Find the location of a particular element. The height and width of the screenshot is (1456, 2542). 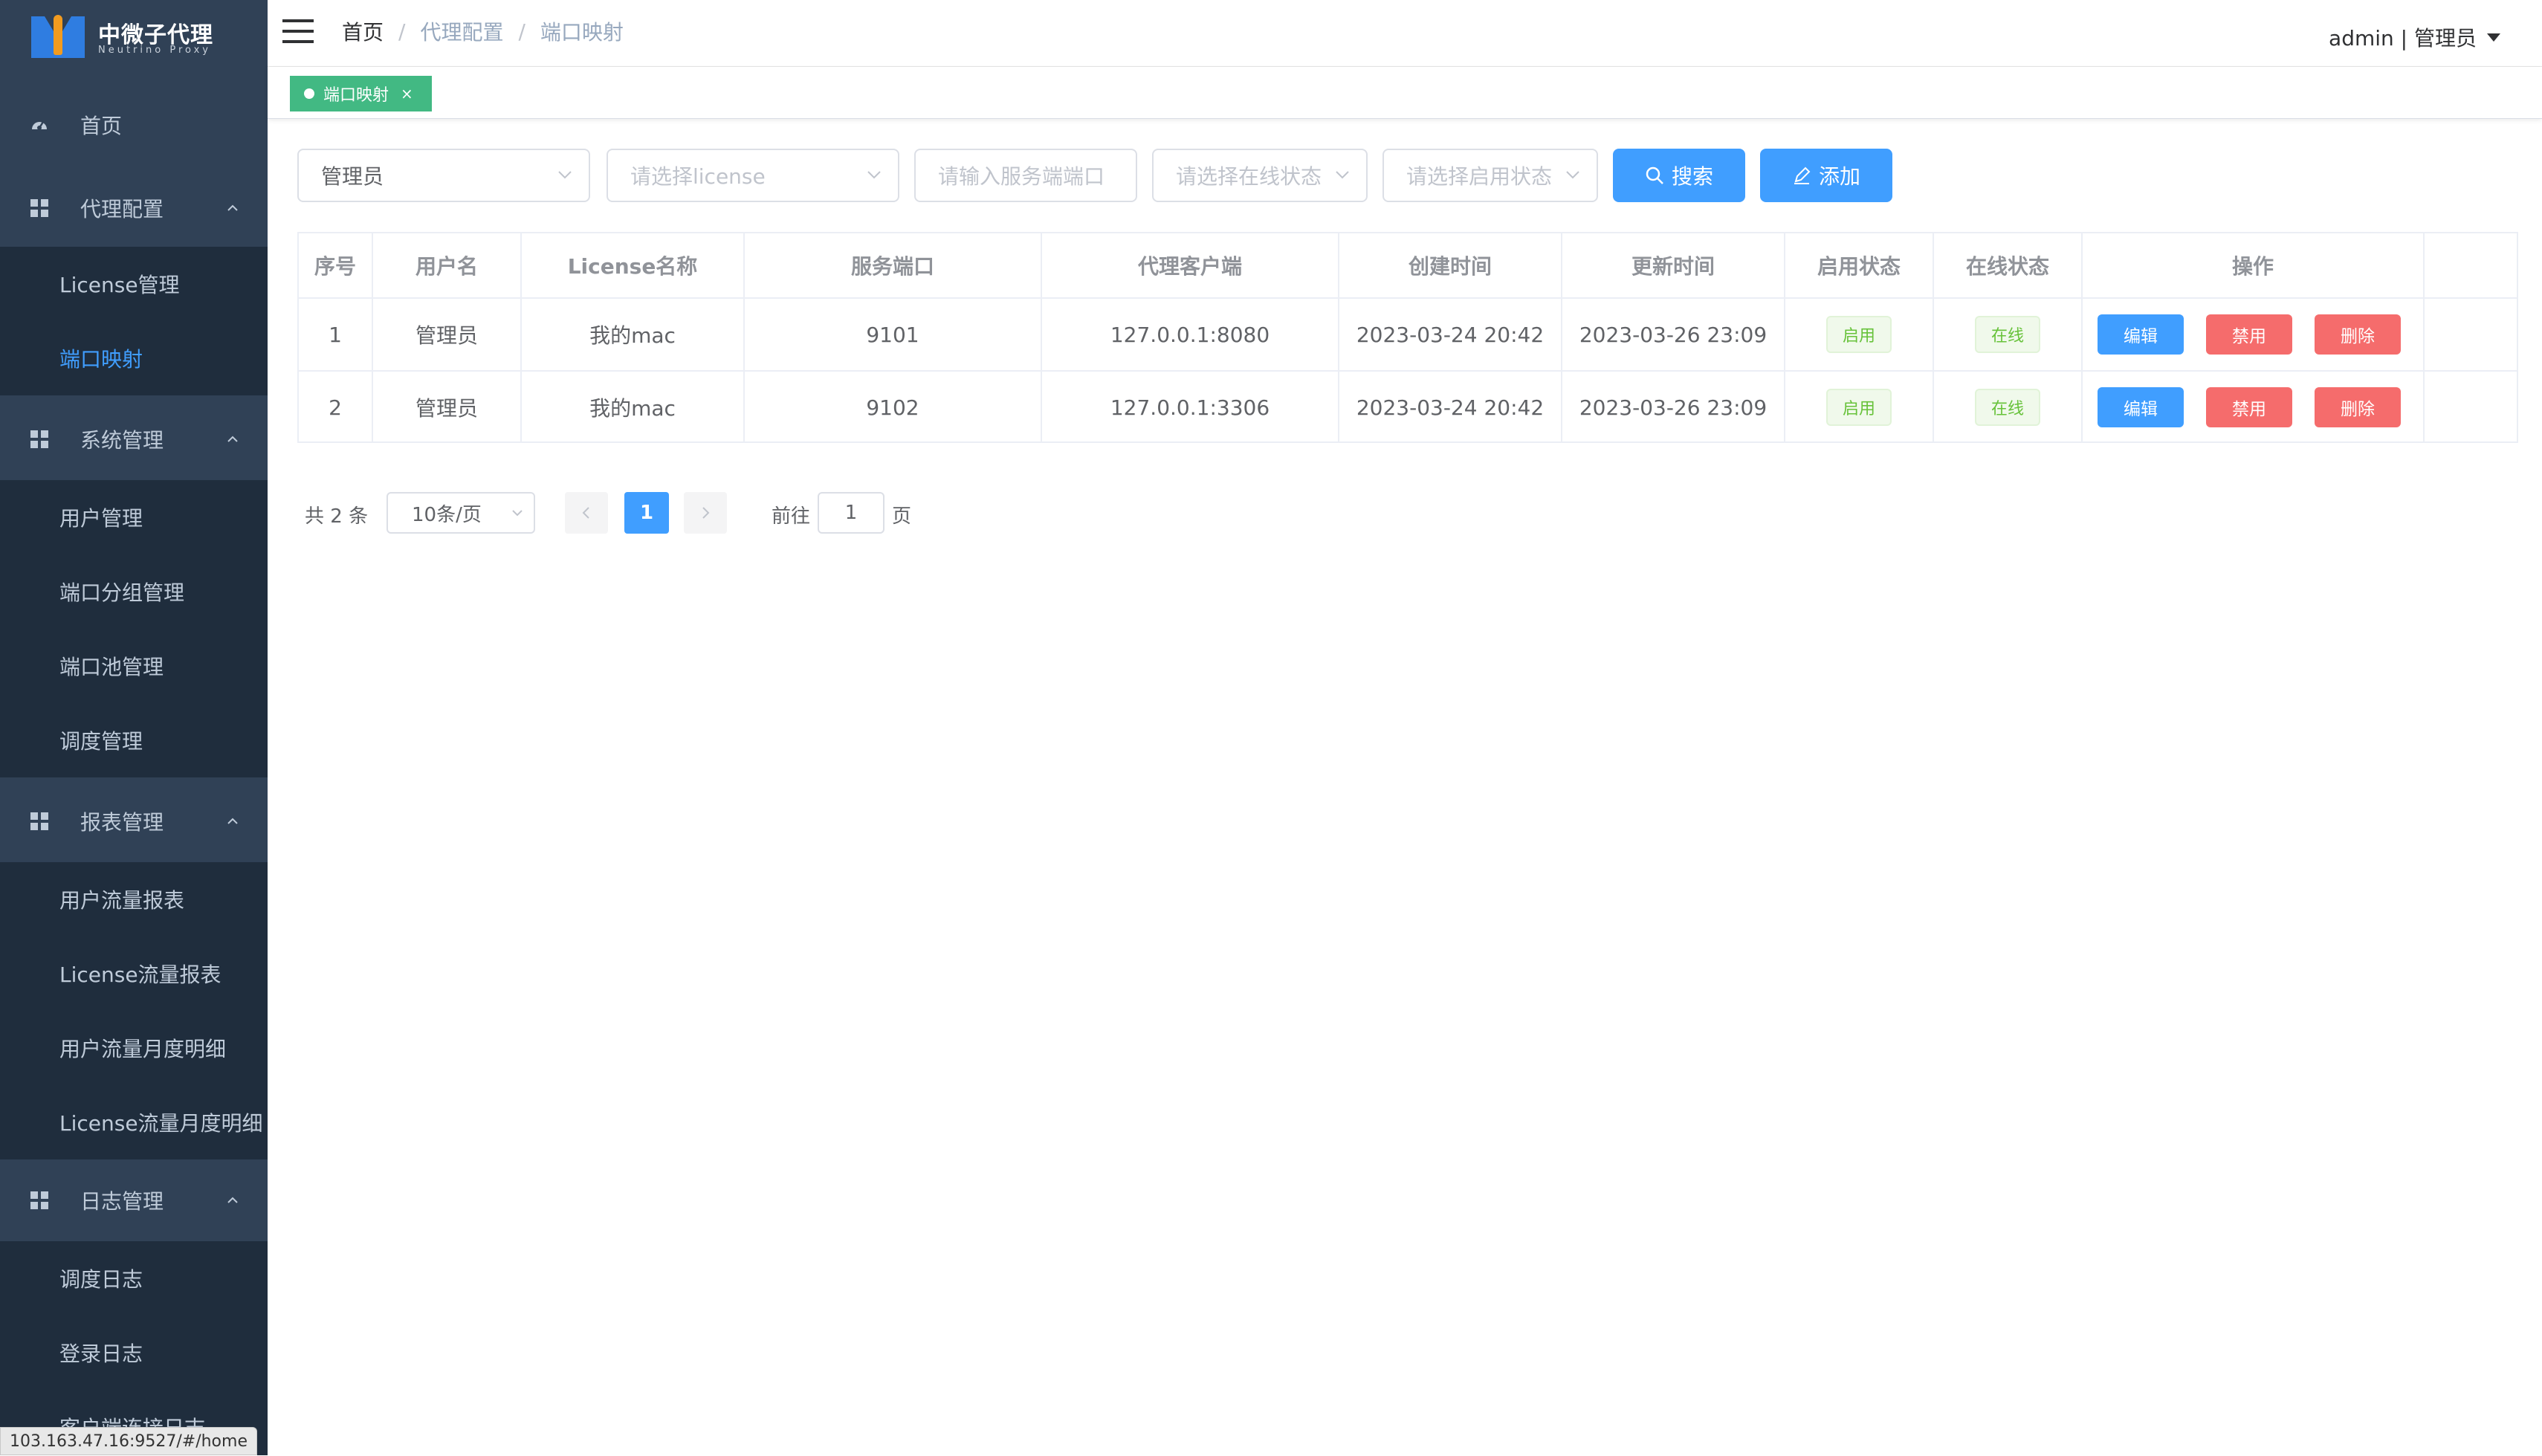

menu-group-label: 系统管理 is located at coordinates (122, 440).